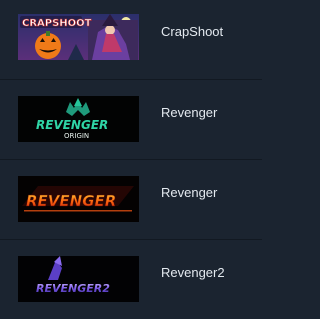 The height and width of the screenshot is (319, 320). Describe the element at coordinates (76, 136) in the screenshot. I see `origin-subtitle: ORIGIN` at that location.